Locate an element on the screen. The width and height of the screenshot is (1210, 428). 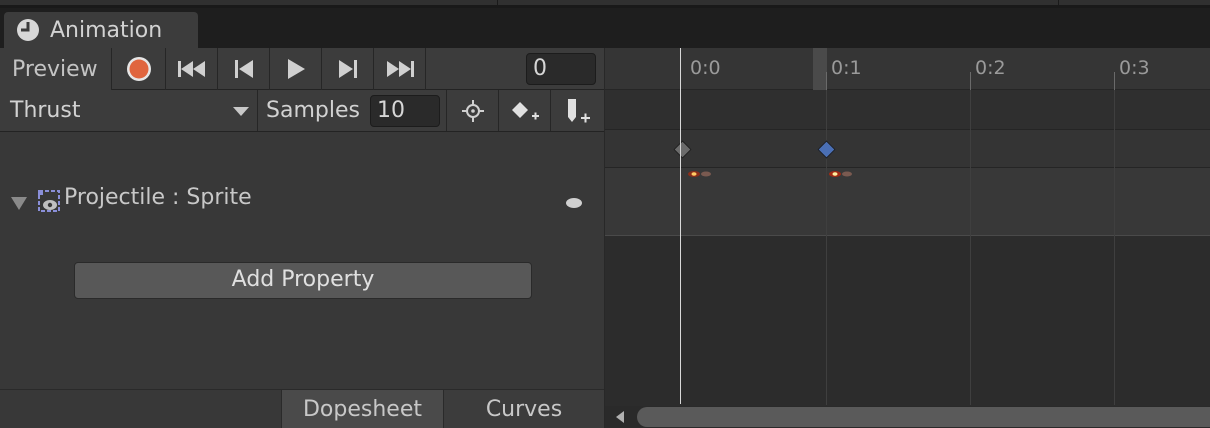
scroll-left-icon is located at coordinates (620, 417).